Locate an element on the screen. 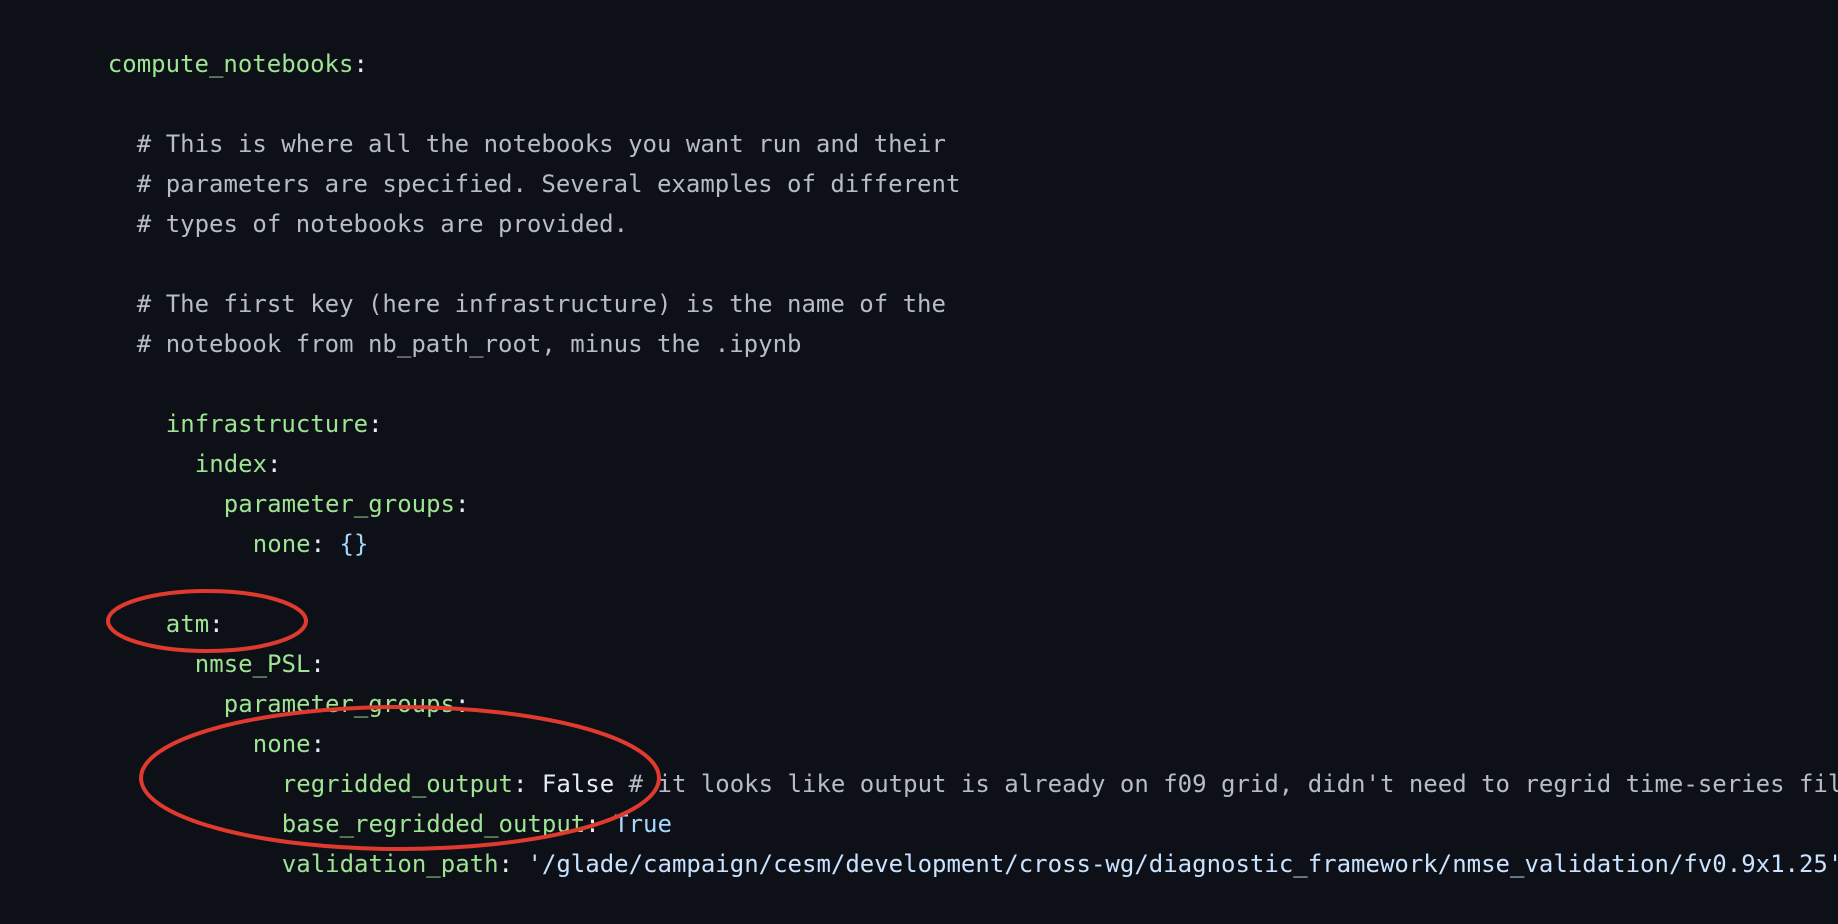  yaml-value: {} is located at coordinates (354, 544).